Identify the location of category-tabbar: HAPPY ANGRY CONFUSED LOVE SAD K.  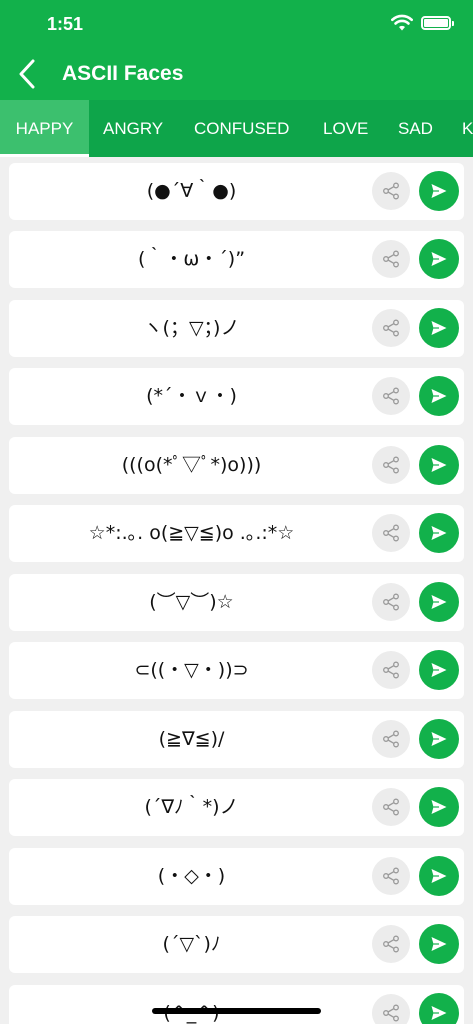
(236, 128).